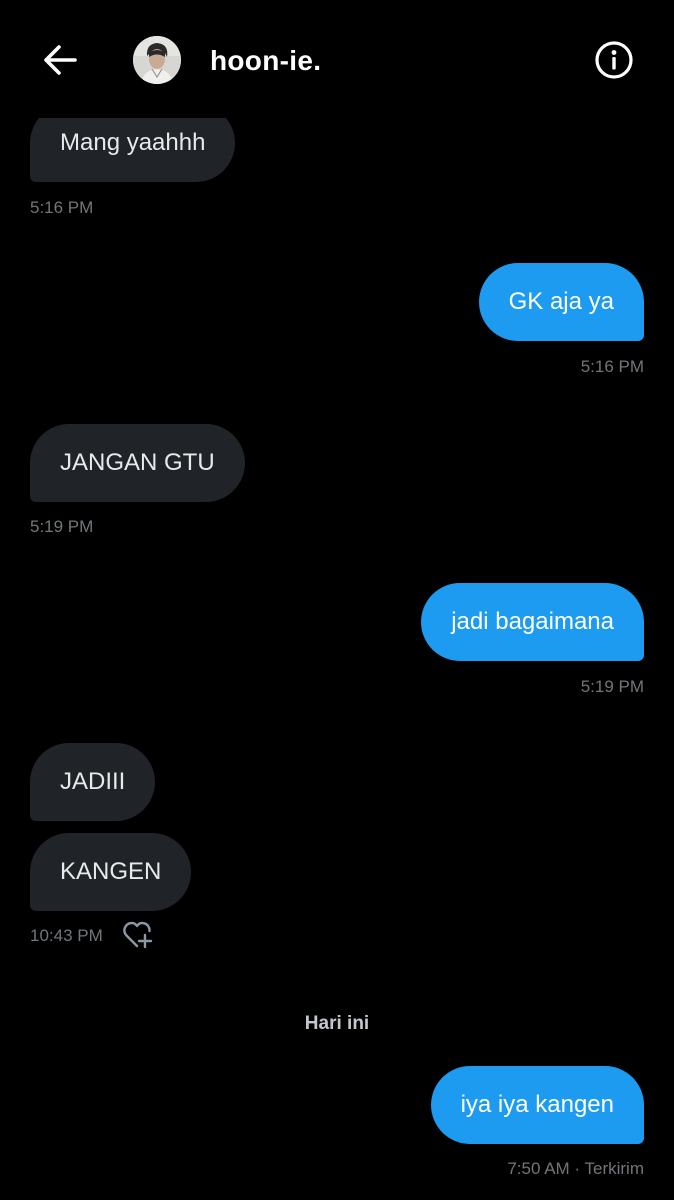 Image resolution: width=674 pixels, height=1200 pixels. I want to click on info-circle-icon, so click(614, 60).